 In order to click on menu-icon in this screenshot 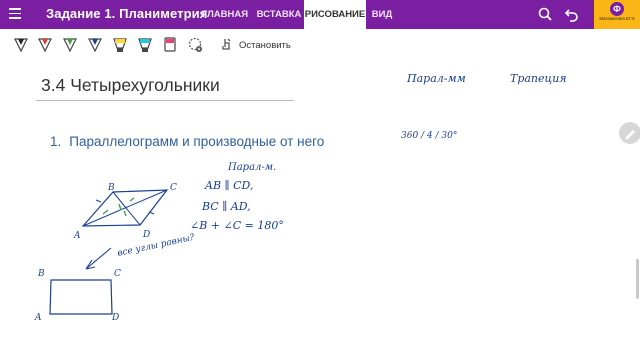, I will do `click(15, 13)`.